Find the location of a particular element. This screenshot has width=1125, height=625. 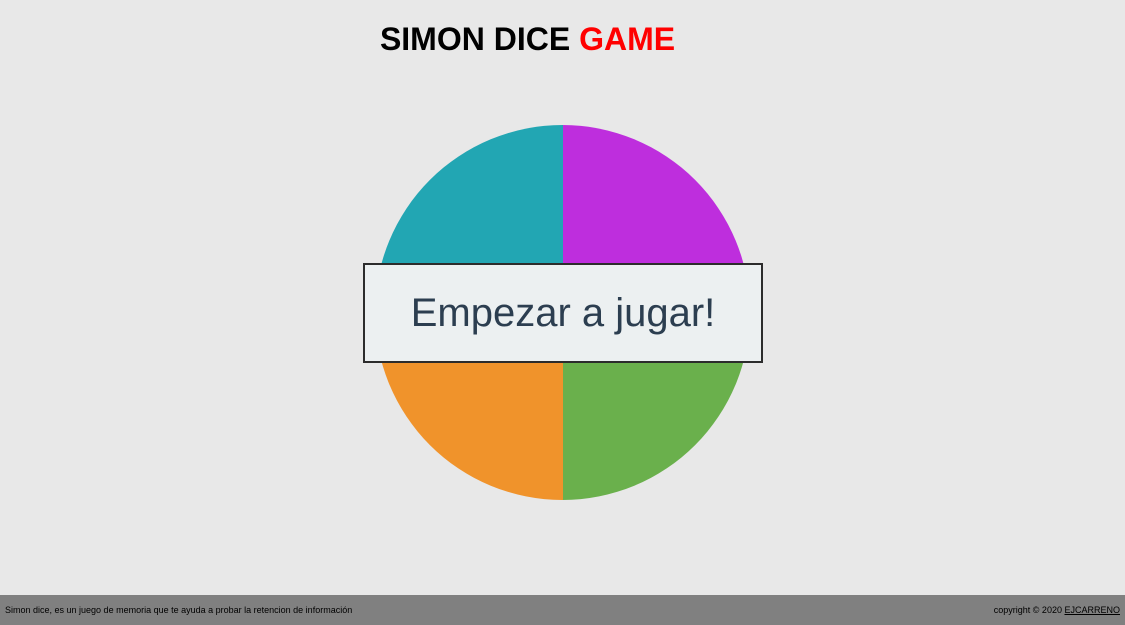

title-main: SIMON DICE is located at coordinates (475, 39).